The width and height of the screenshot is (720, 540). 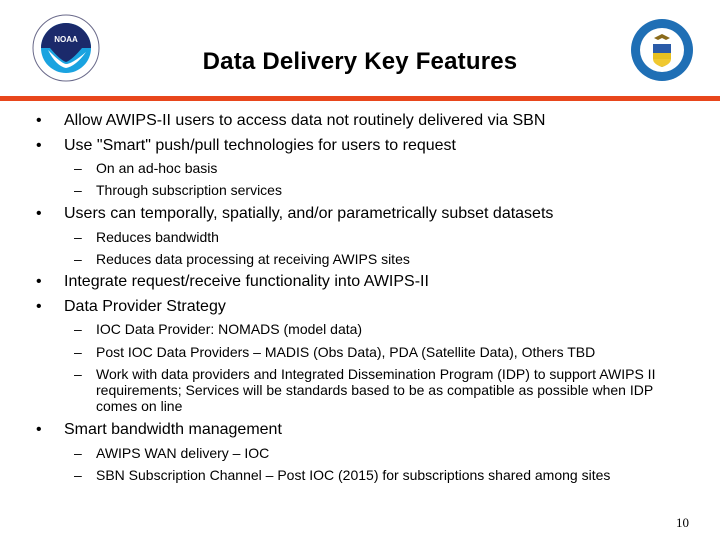 I want to click on department-of-commerce-seal-icon, so click(x=662, y=50).